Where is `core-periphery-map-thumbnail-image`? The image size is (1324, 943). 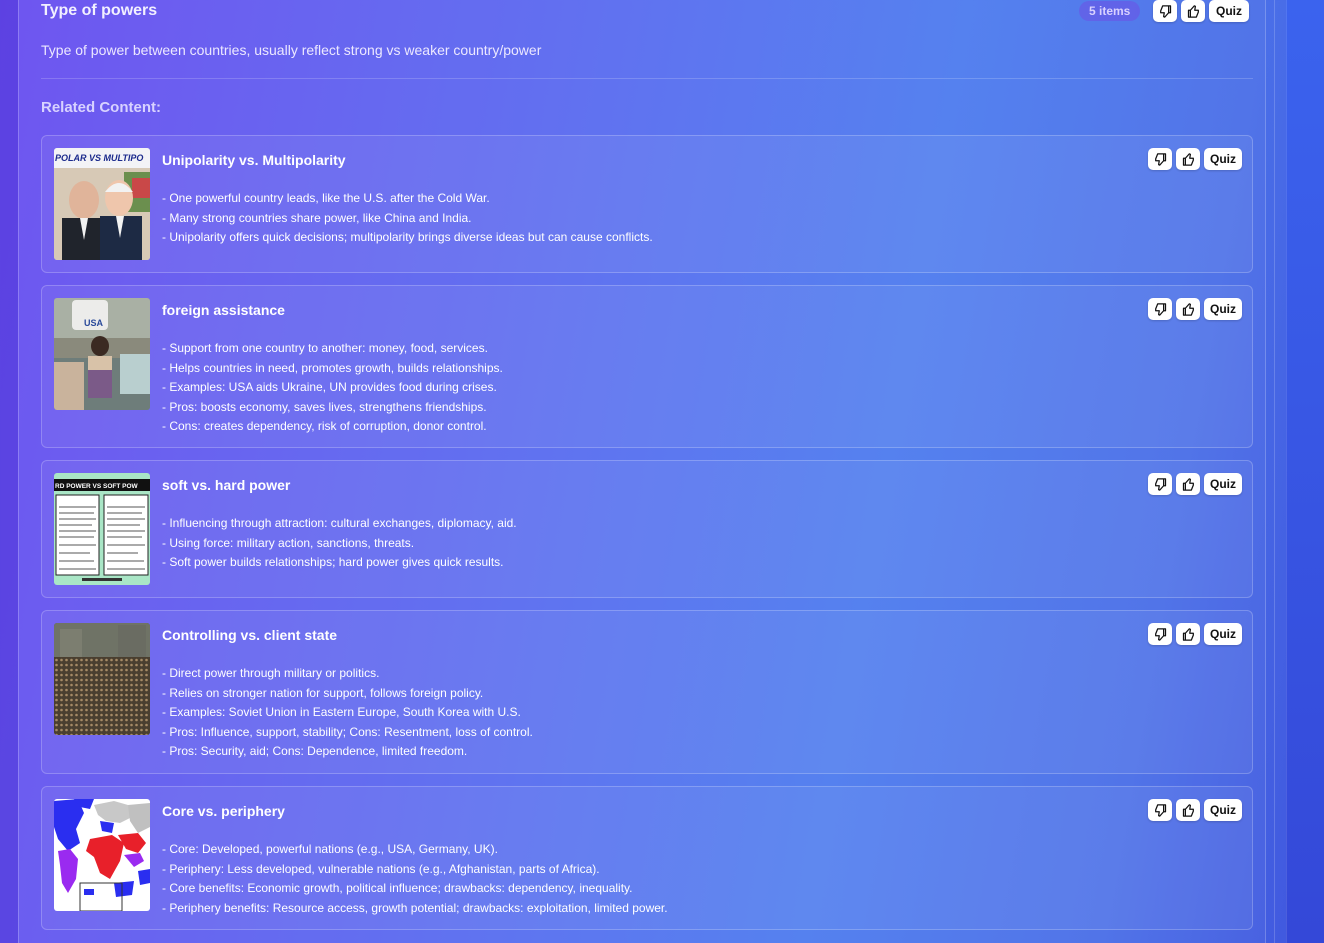 core-periphery-map-thumbnail-image is located at coordinates (102, 855).